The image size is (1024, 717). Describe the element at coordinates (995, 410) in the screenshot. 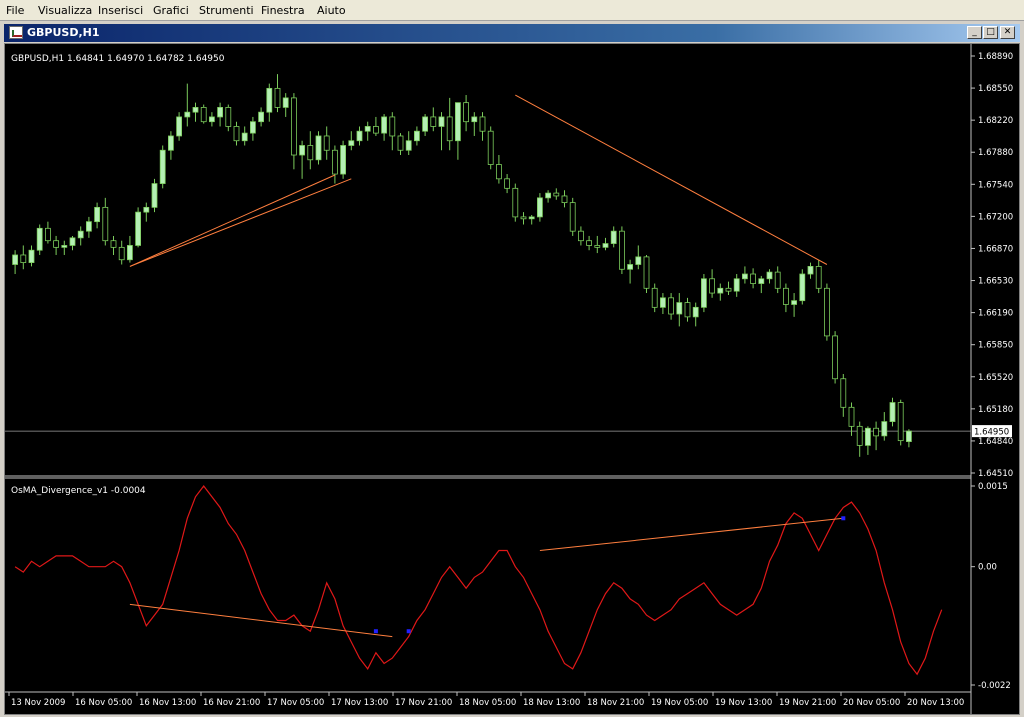

I see `price-tick-label: 1.65180` at that location.